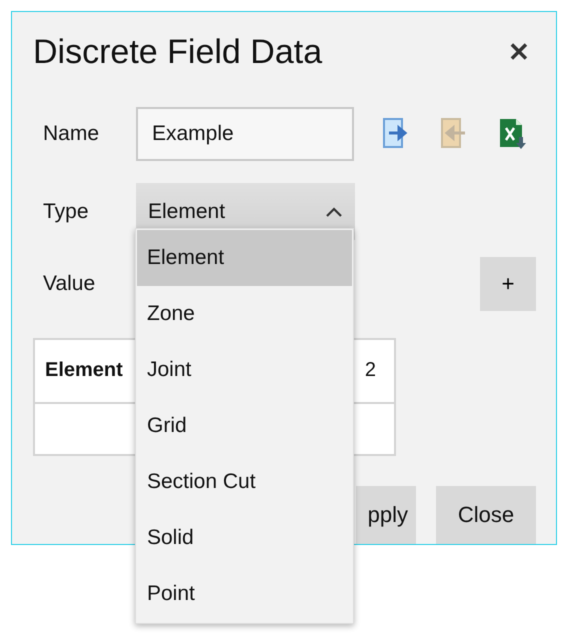 This screenshot has width=570, height=637. Describe the element at coordinates (508, 284) in the screenshot. I see `add-button: +` at that location.